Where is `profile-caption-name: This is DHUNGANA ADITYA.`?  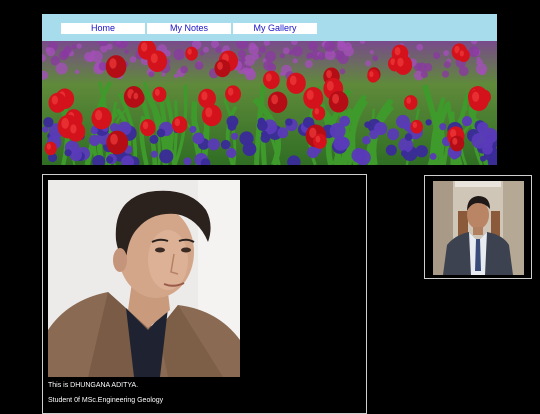
profile-caption-name: This is DHUNGANA ADITYA. is located at coordinates (93, 385).